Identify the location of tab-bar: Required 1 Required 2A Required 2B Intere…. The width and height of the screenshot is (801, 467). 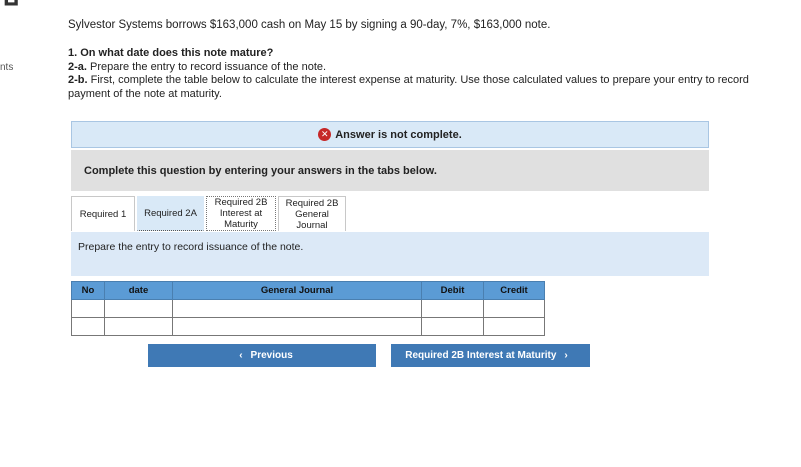
(209, 214).